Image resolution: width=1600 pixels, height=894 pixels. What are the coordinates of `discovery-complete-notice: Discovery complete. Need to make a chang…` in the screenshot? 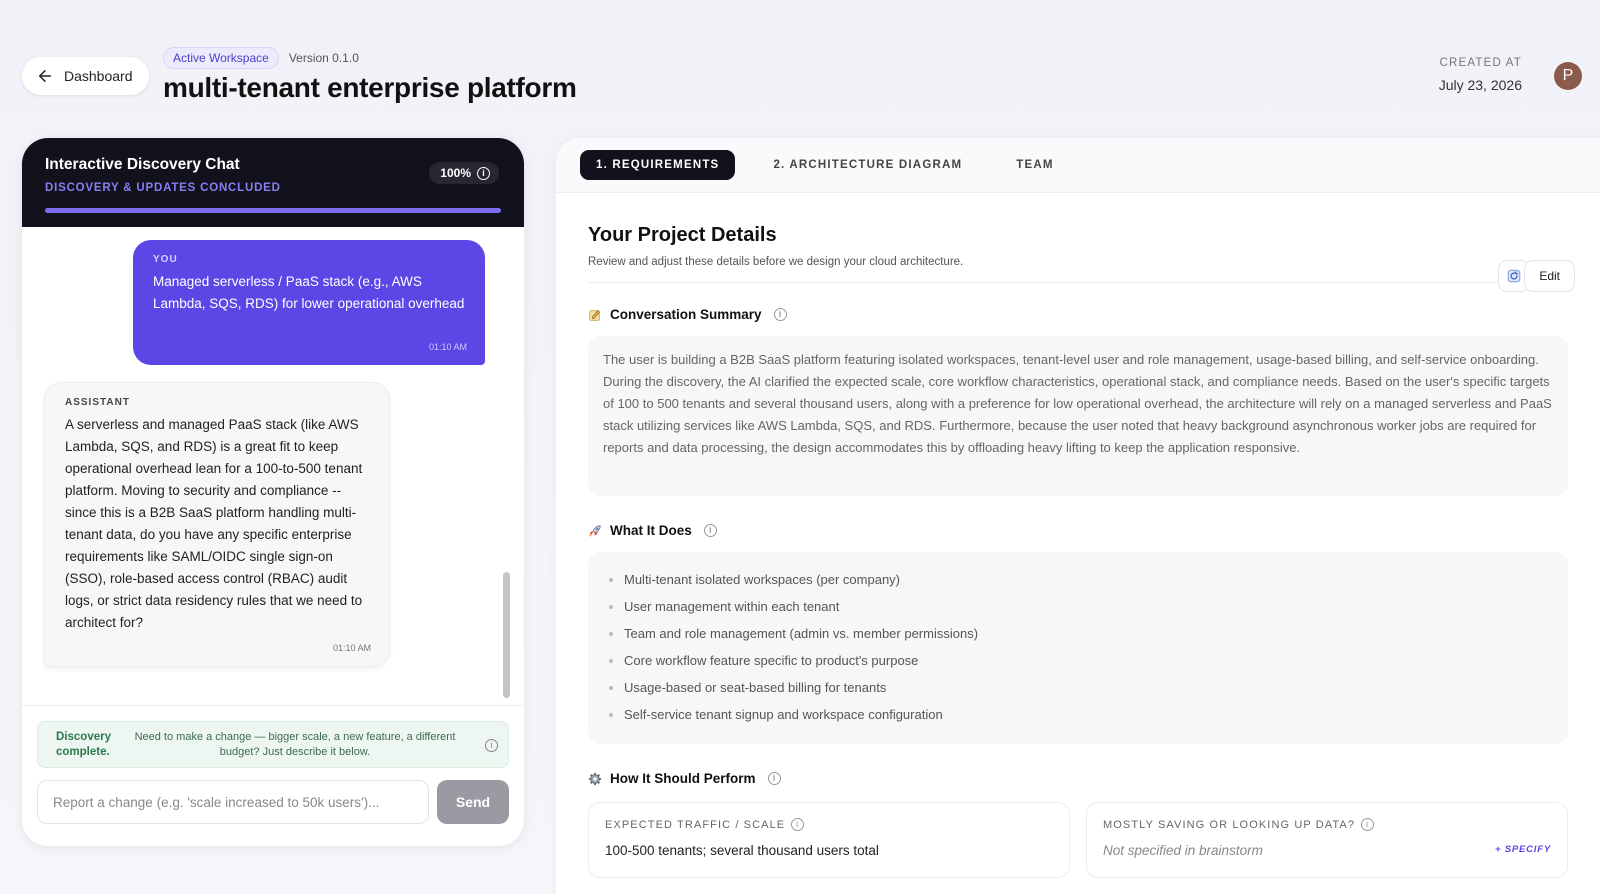 It's located at (273, 744).